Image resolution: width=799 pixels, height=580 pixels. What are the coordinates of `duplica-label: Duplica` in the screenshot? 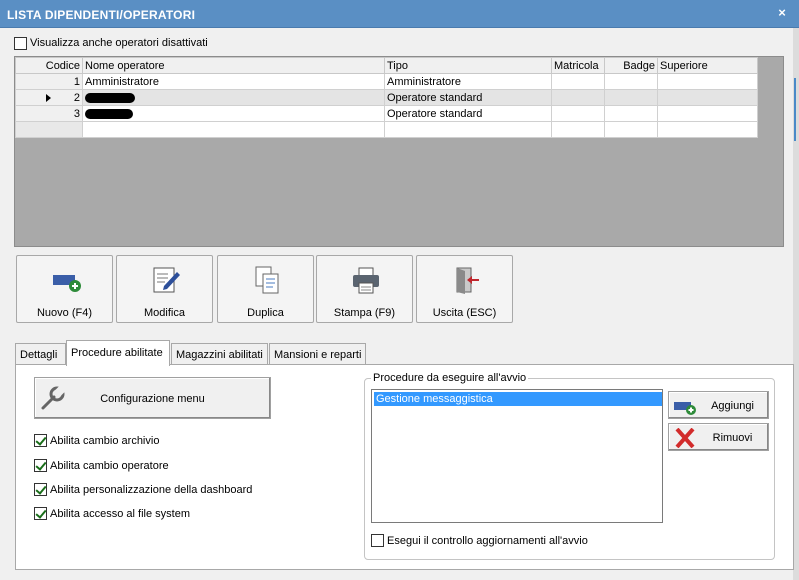 It's located at (265, 313).